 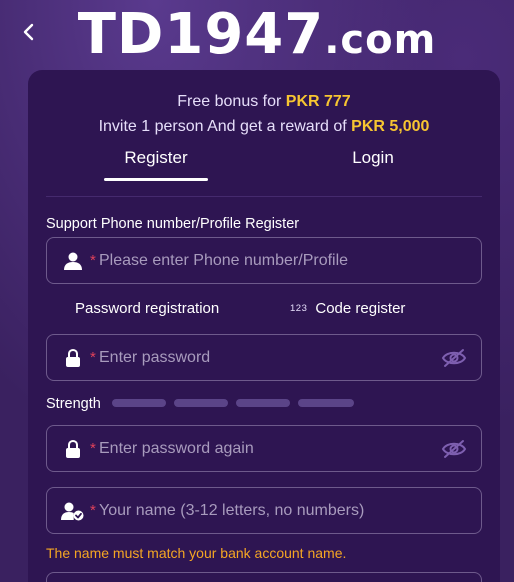 I want to click on password-input, so click(x=290, y=357).